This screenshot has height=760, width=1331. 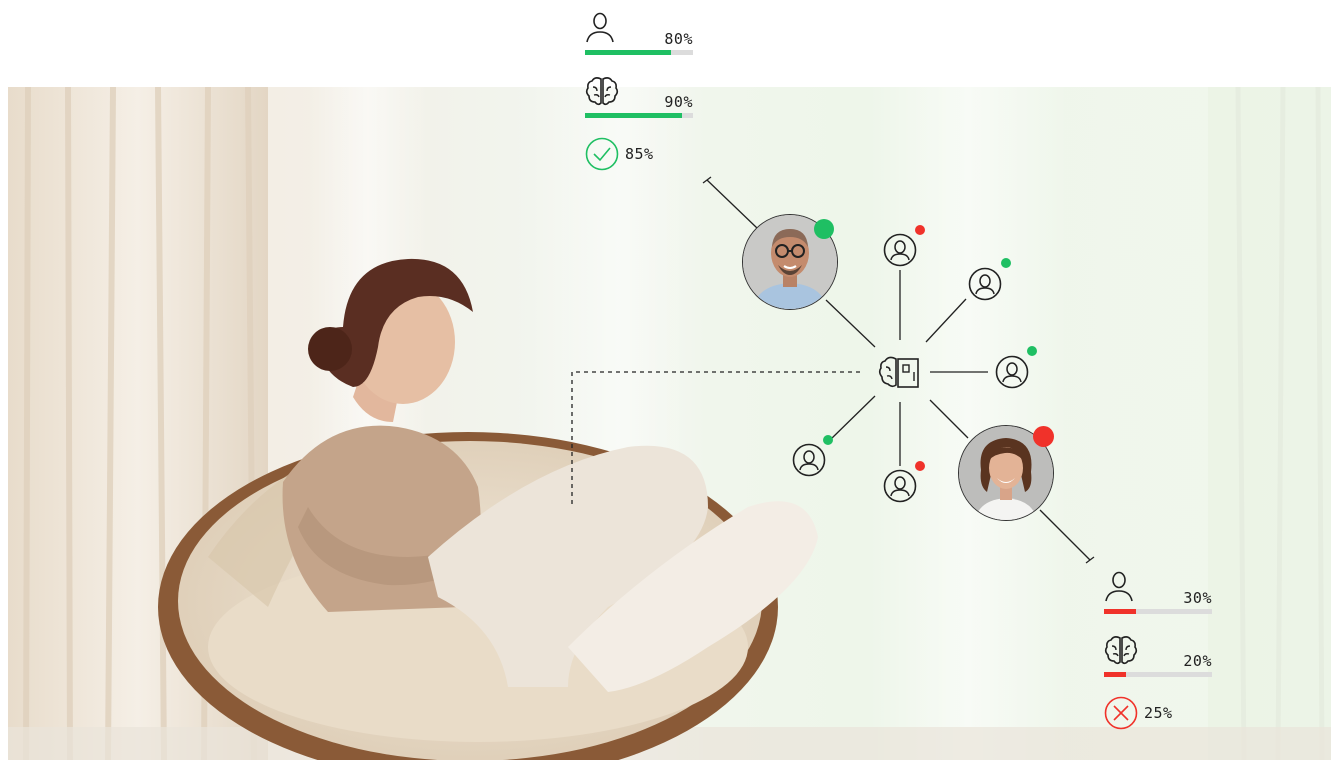 What do you see at coordinates (1158, 611) in the screenshot?
I see `bottom-personality-bar` at bounding box center [1158, 611].